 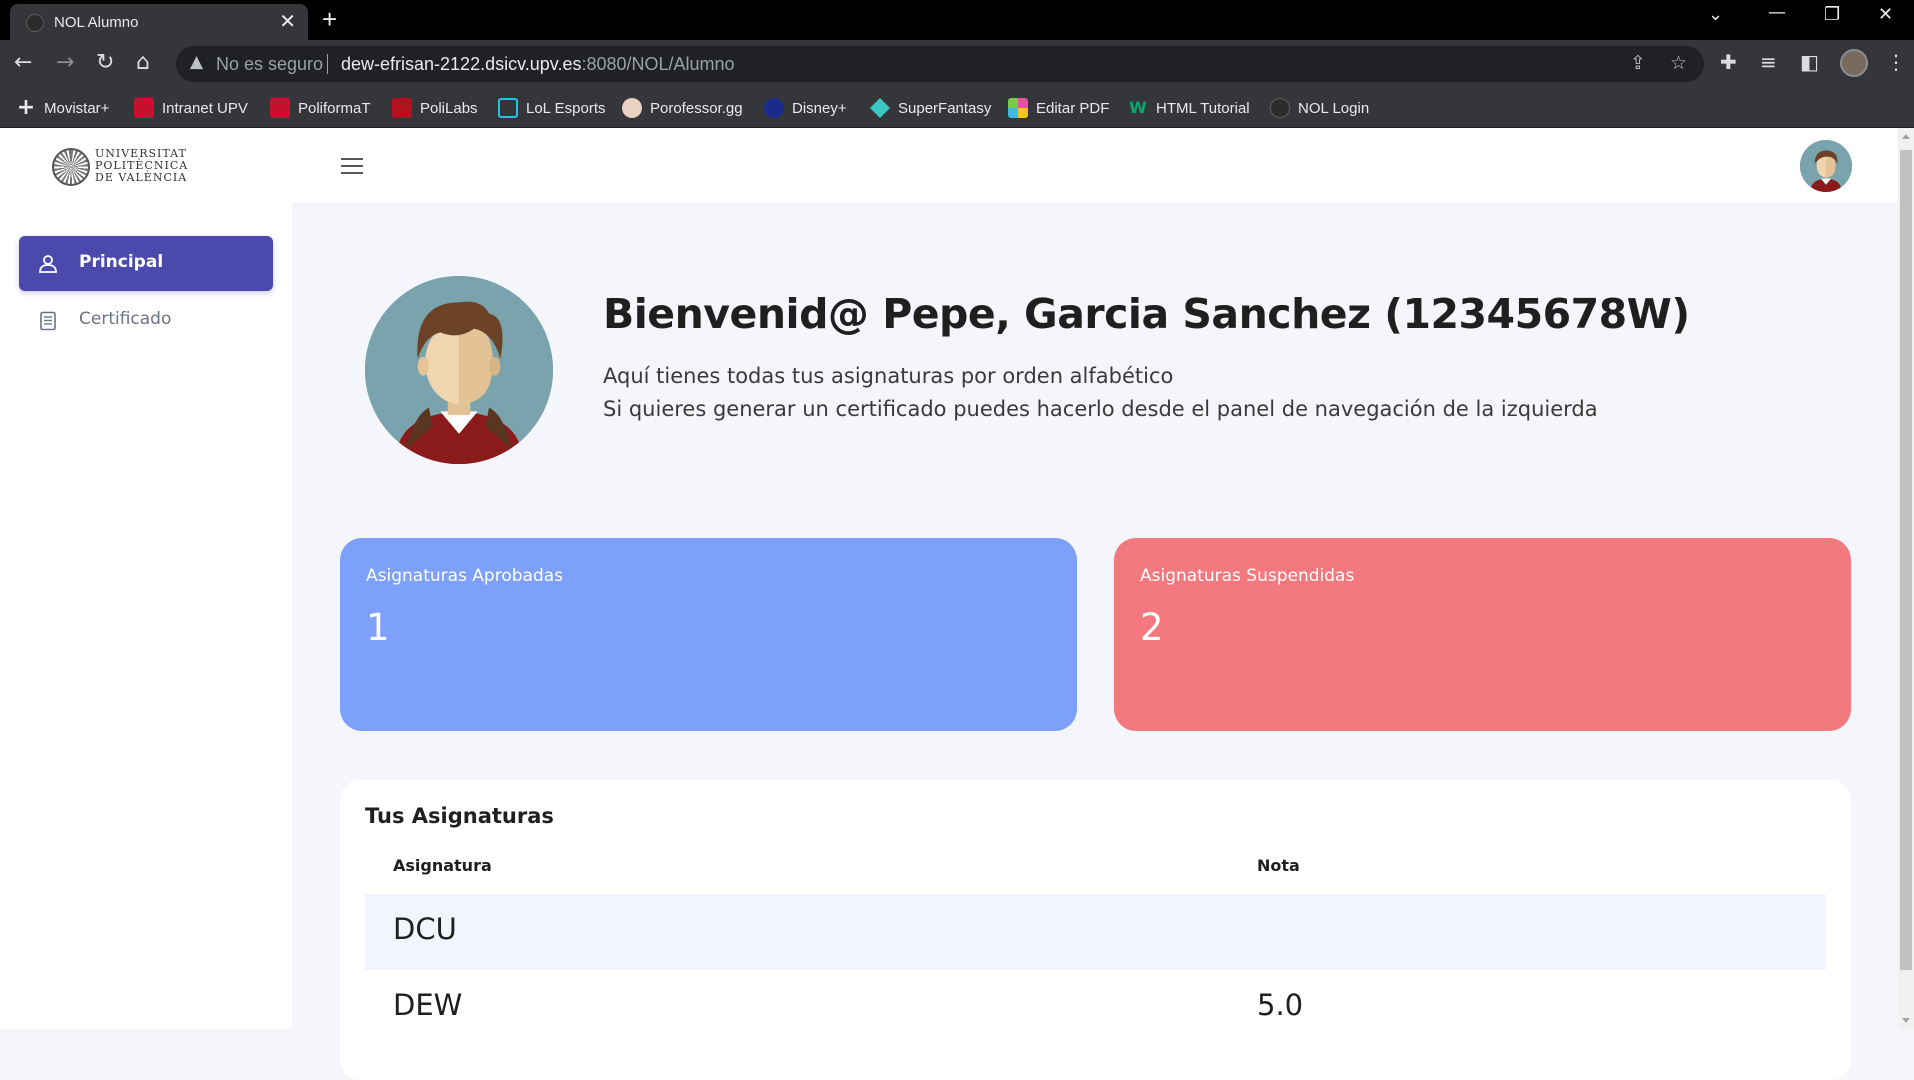 What do you see at coordinates (442, 865) in the screenshot?
I see `column-header-subject: Asignatura` at bounding box center [442, 865].